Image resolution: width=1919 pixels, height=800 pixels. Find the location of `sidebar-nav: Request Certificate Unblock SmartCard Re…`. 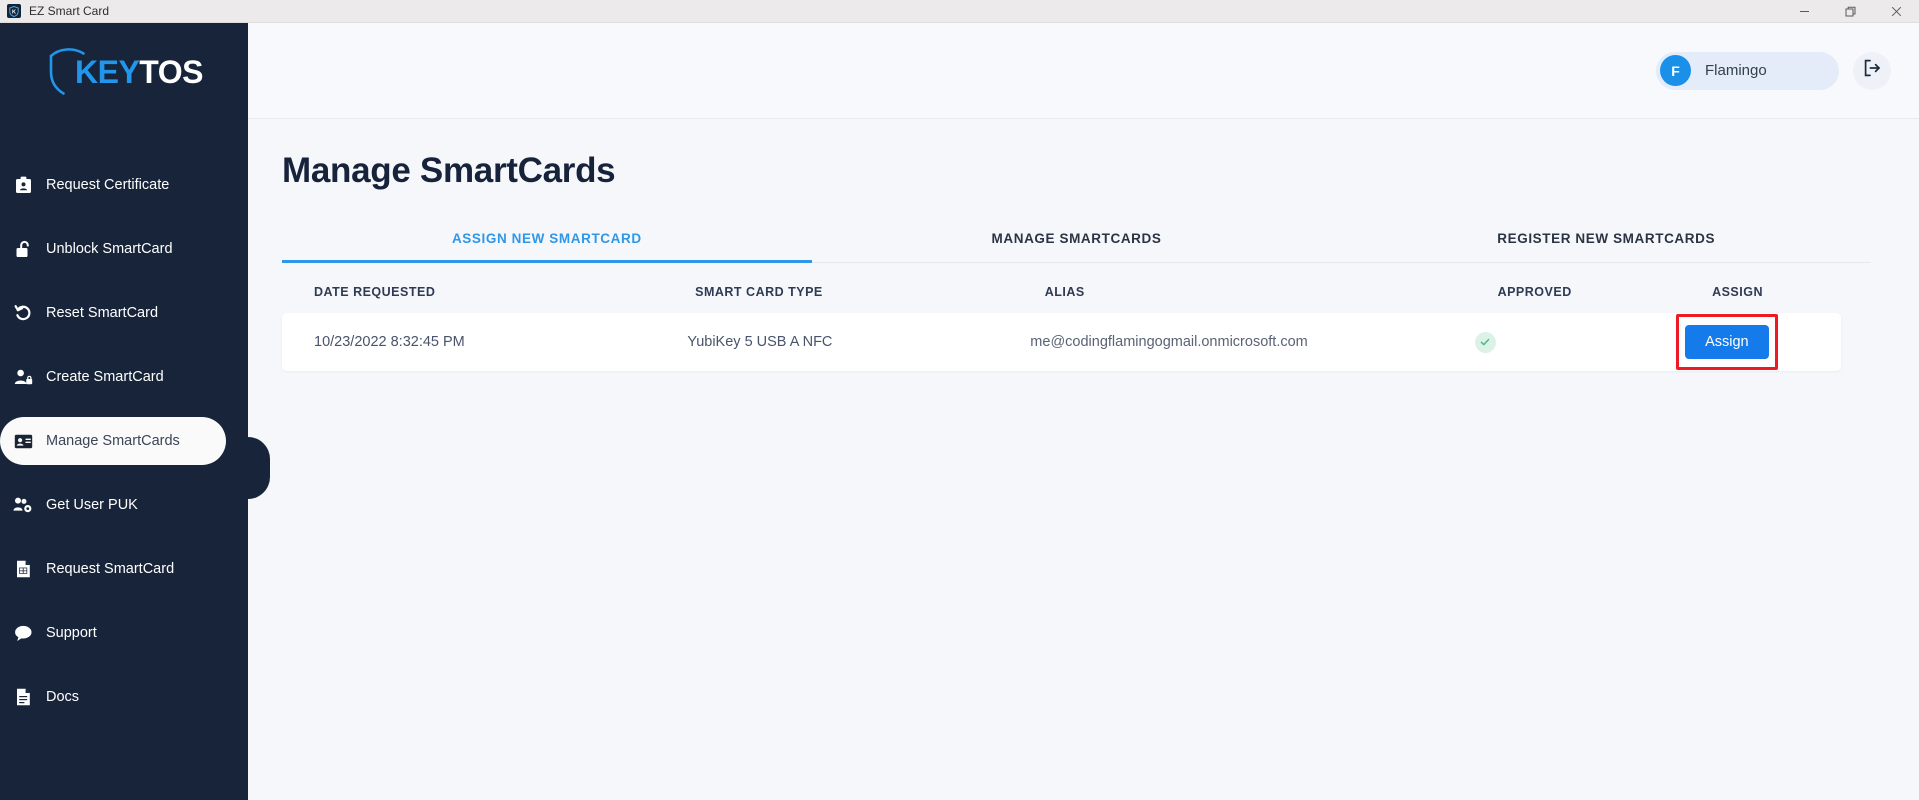

sidebar-nav: Request Certificate Unblock SmartCard Re… is located at coordinates (124, 441).